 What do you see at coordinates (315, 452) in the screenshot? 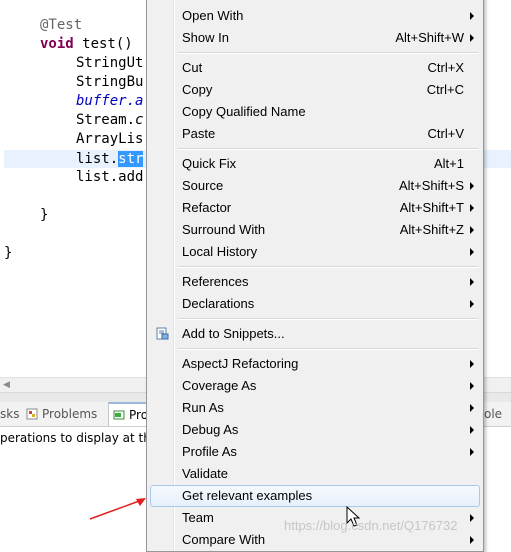
I see `menu-item-profile-as: Profile As` at bounding box center [315, 452].